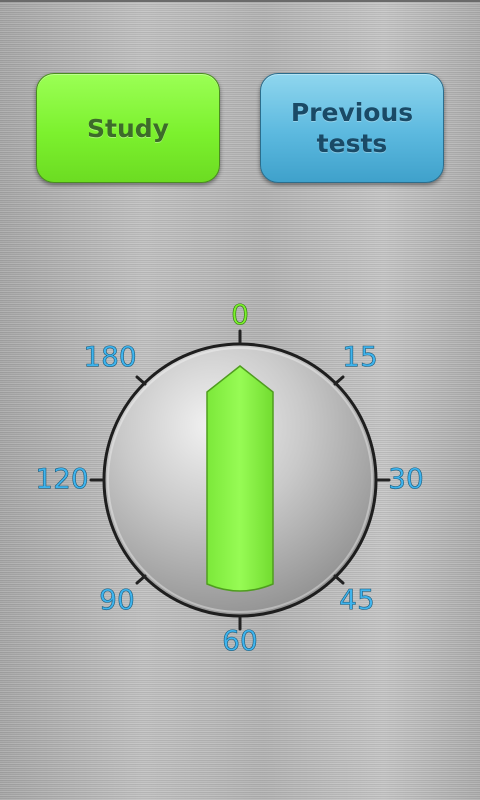 The width and height of the screenshot is (480, 800). What do you see at coordinates (360, 356) in the screenshot?
I see `scale-label-15: 15` at bounding box center [360, 356].